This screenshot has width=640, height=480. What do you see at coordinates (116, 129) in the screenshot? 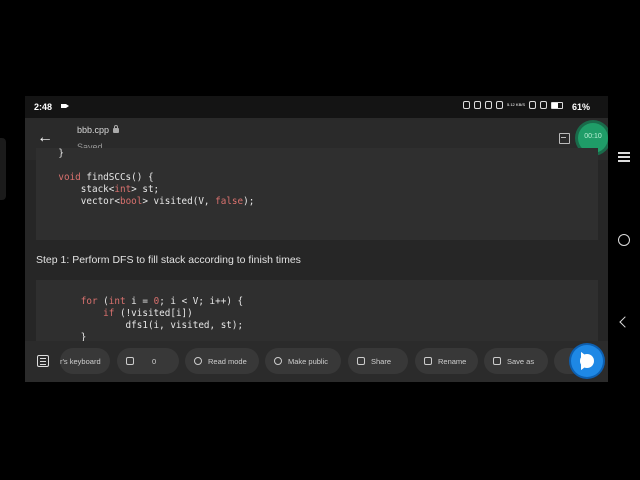
I see `lock-icon` at bounding box center [116, 129].